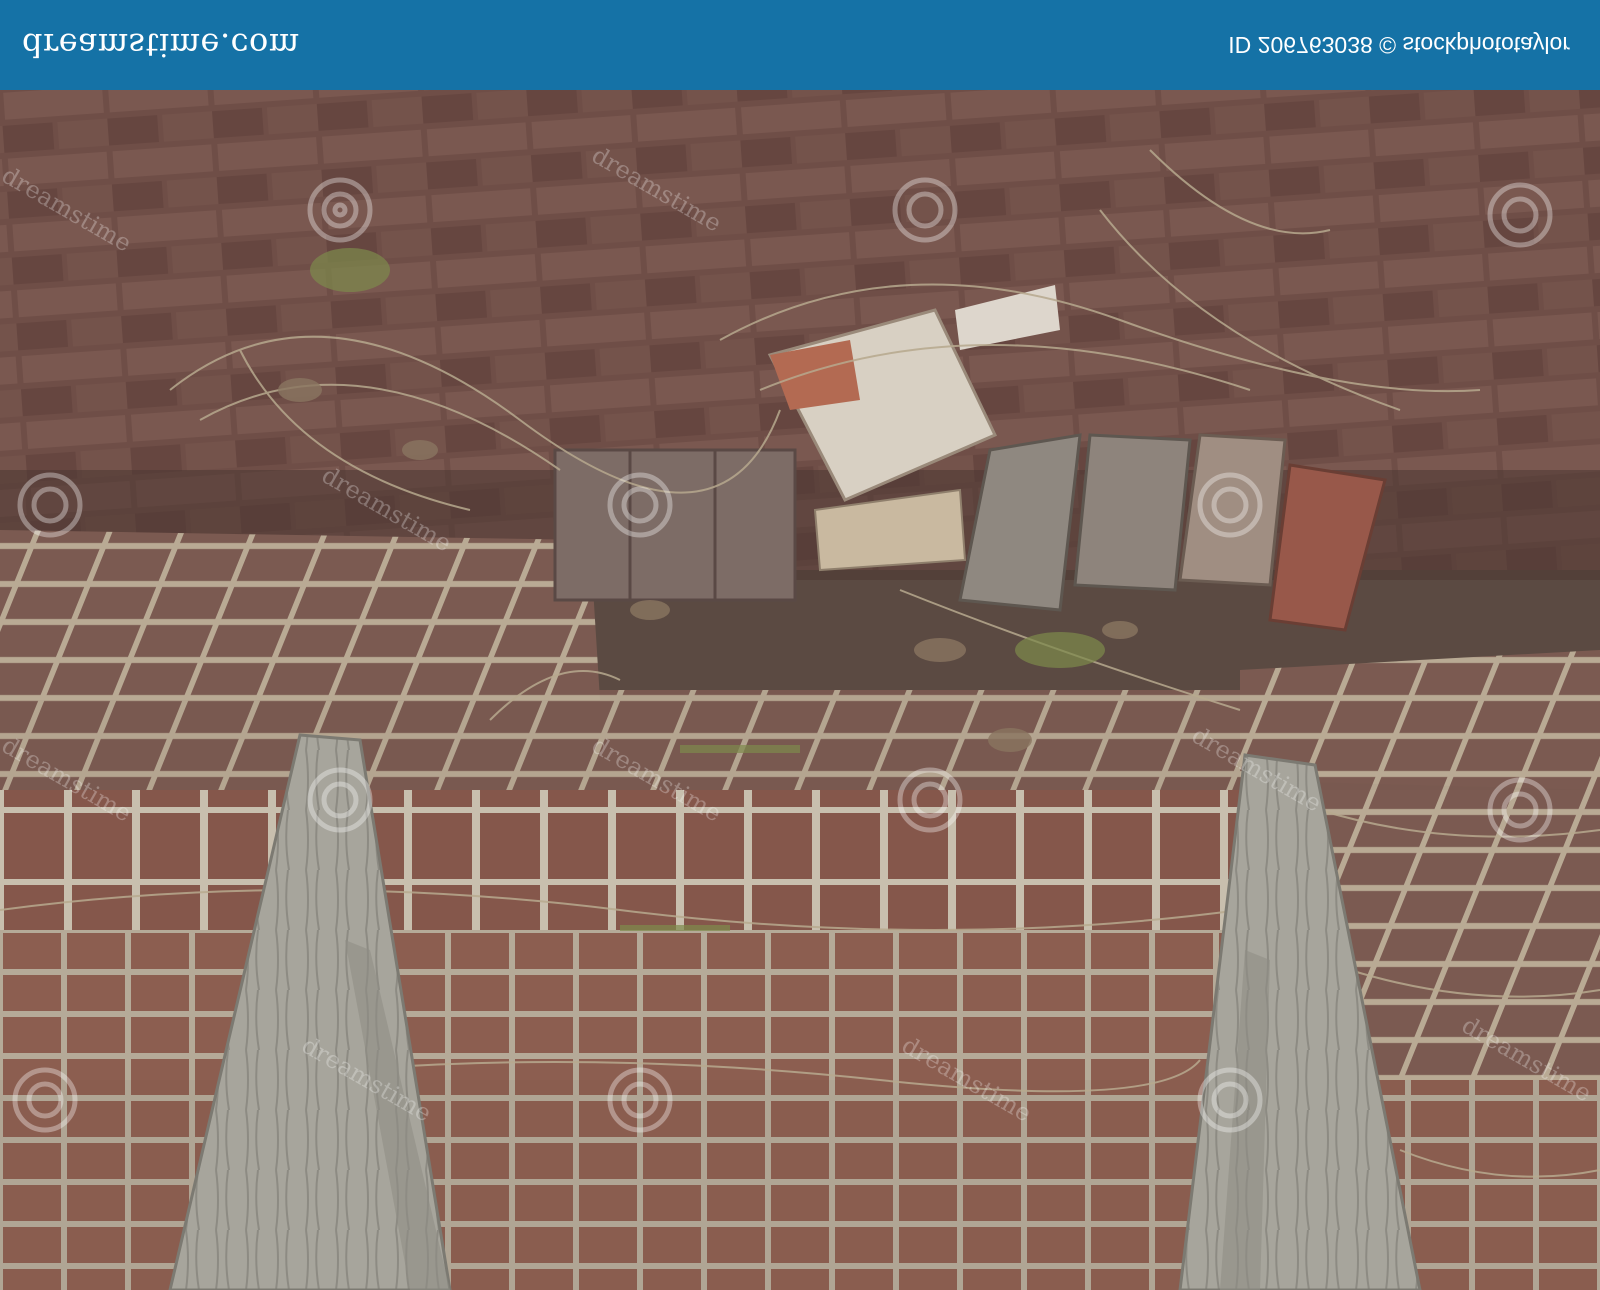 This screenshot has height=1290, width=1600. I want to click on image-id-credit: ID 206763038 © stockphototaylor, so click(1399, 45).